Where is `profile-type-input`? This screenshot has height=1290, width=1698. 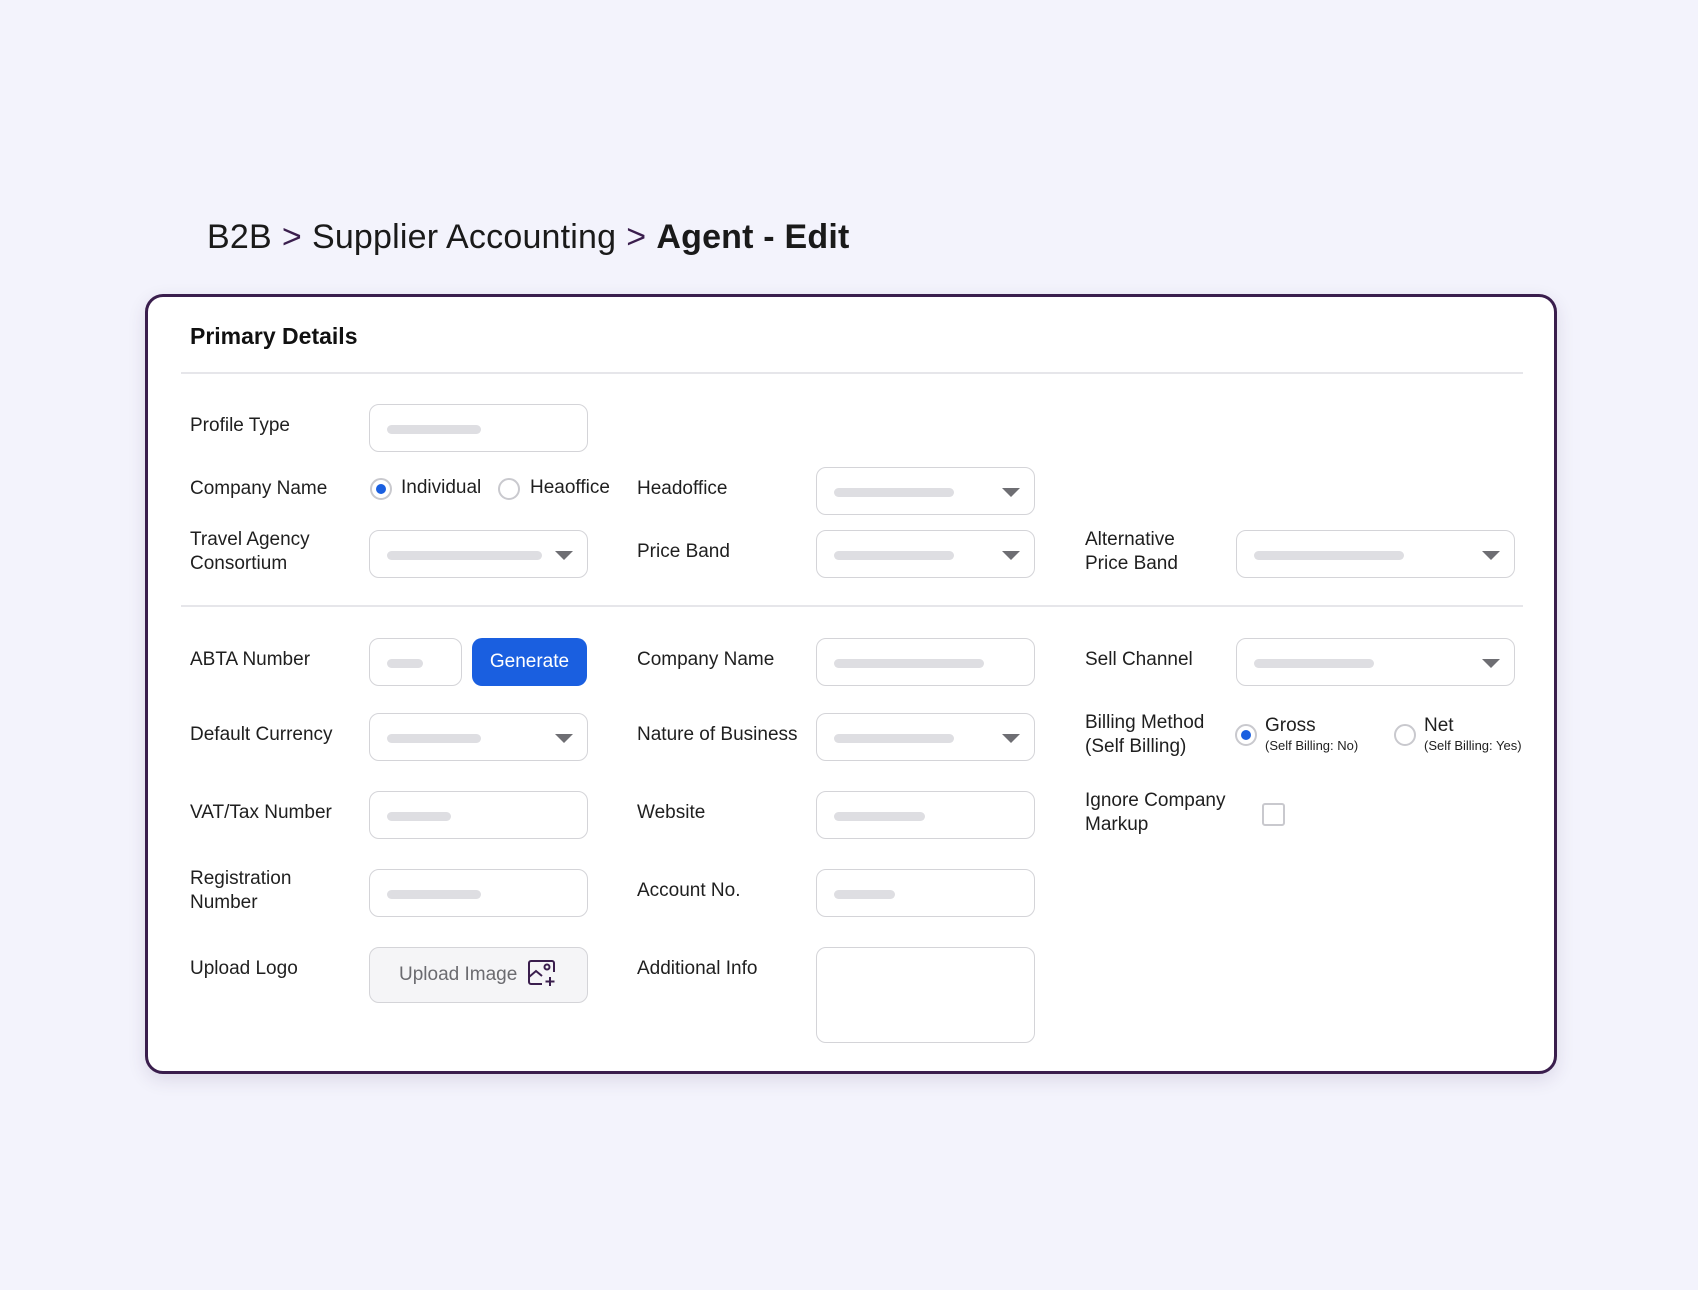
profile-type-input is located at coordinates (478, 428).